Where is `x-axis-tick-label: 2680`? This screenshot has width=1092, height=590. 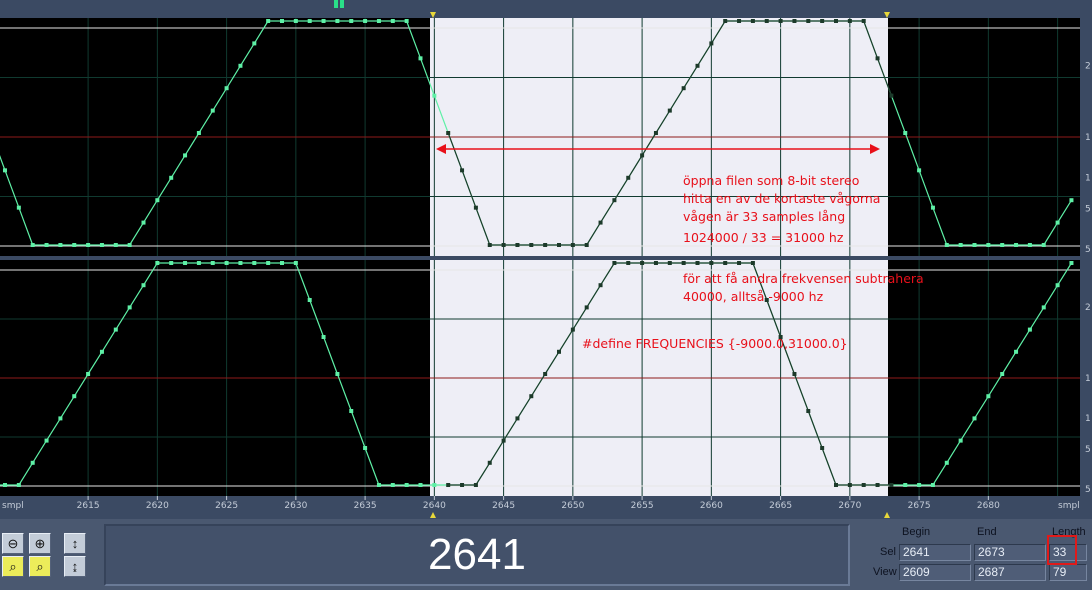 x-axis-tick-label: 2680 is located at coordinates (988, 506).